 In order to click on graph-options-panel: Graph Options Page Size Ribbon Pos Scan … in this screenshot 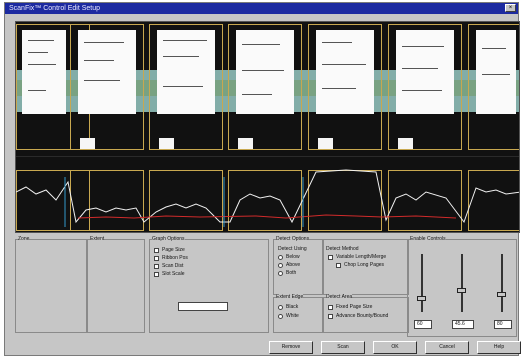, I will do `click(209, 284)`.